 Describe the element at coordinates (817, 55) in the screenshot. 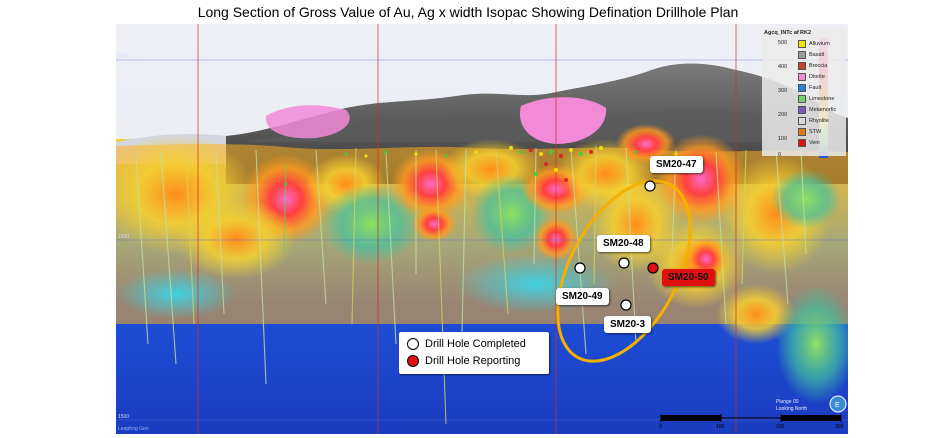

I see `lithology-label: Basalt` at that location.